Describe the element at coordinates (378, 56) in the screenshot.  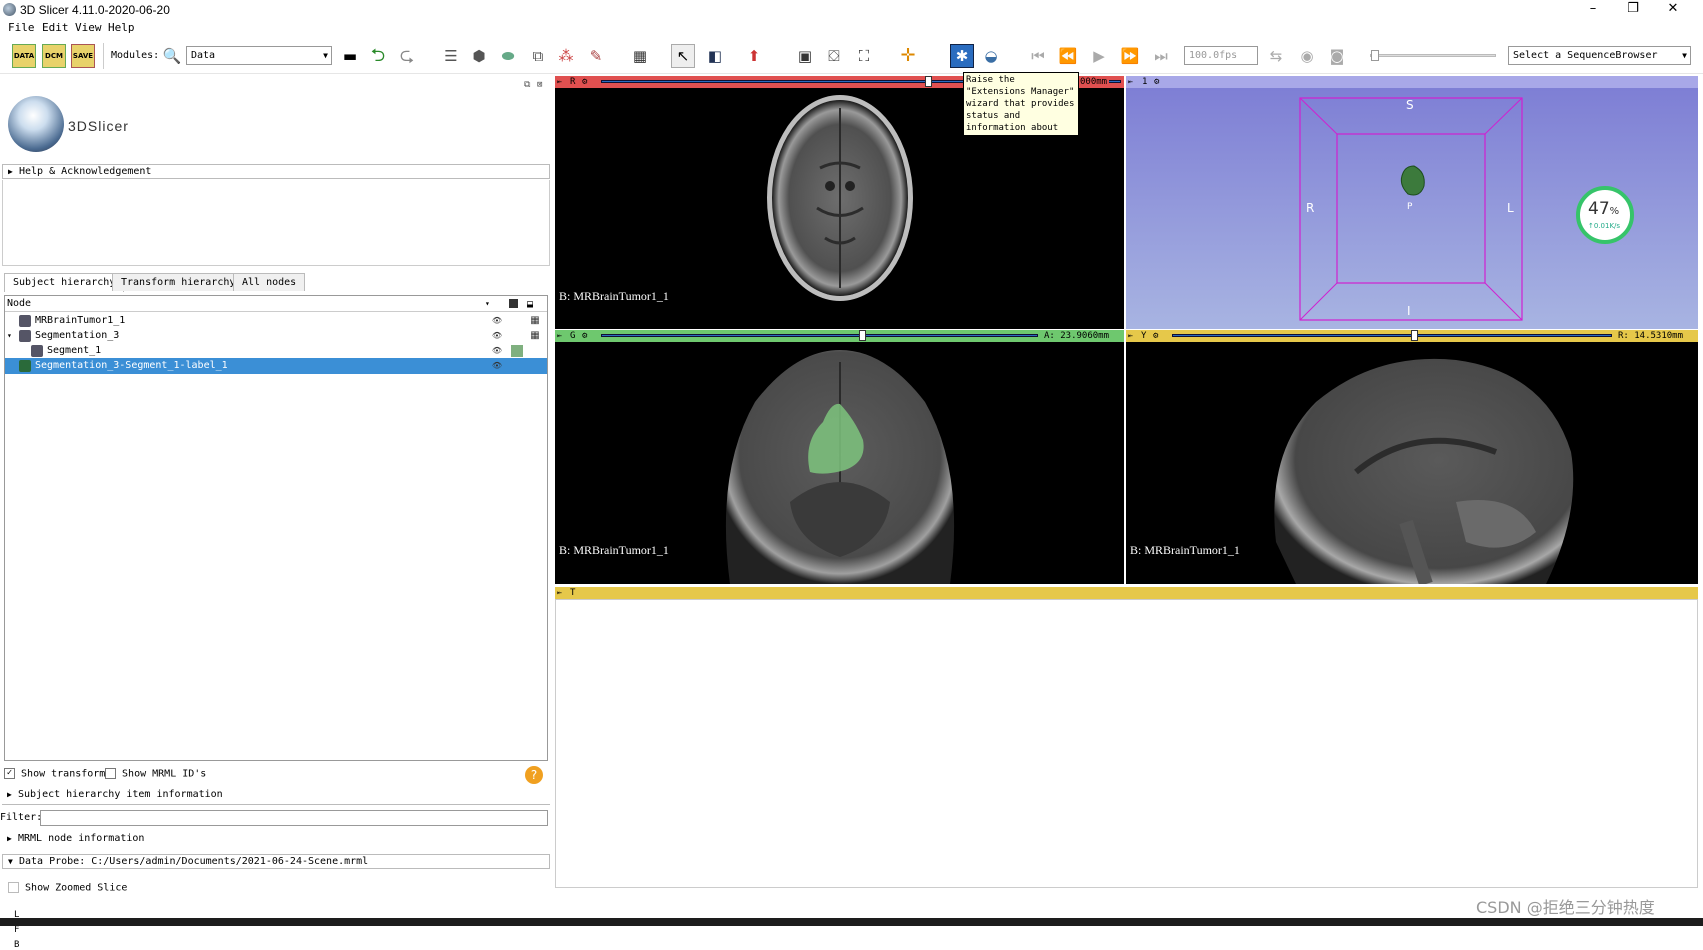
I see `back-arrow-icon: ⮌` at that location.